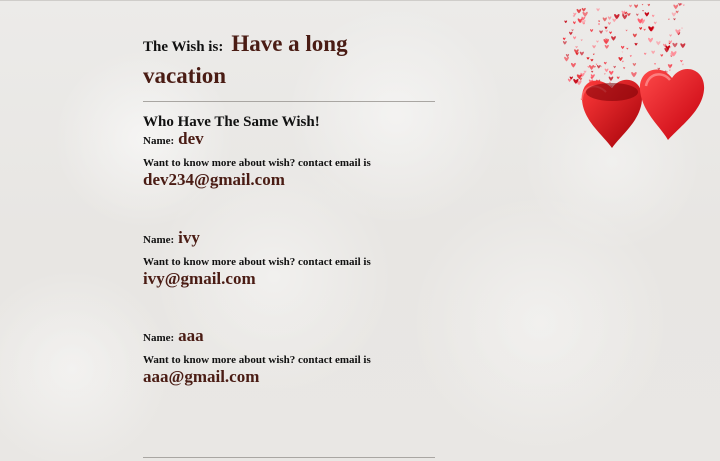 The width and height of the screenshot is (720, 461). What do you see at coordinates (257, 336) in the screenshot?
I see `person-name-line: Name: aaa` at bounding box center [257, 336].